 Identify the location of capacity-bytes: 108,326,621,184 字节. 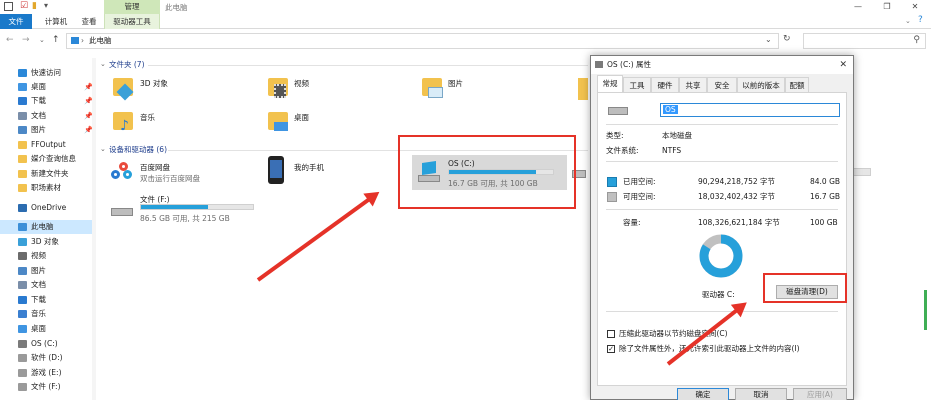
(739, 222).